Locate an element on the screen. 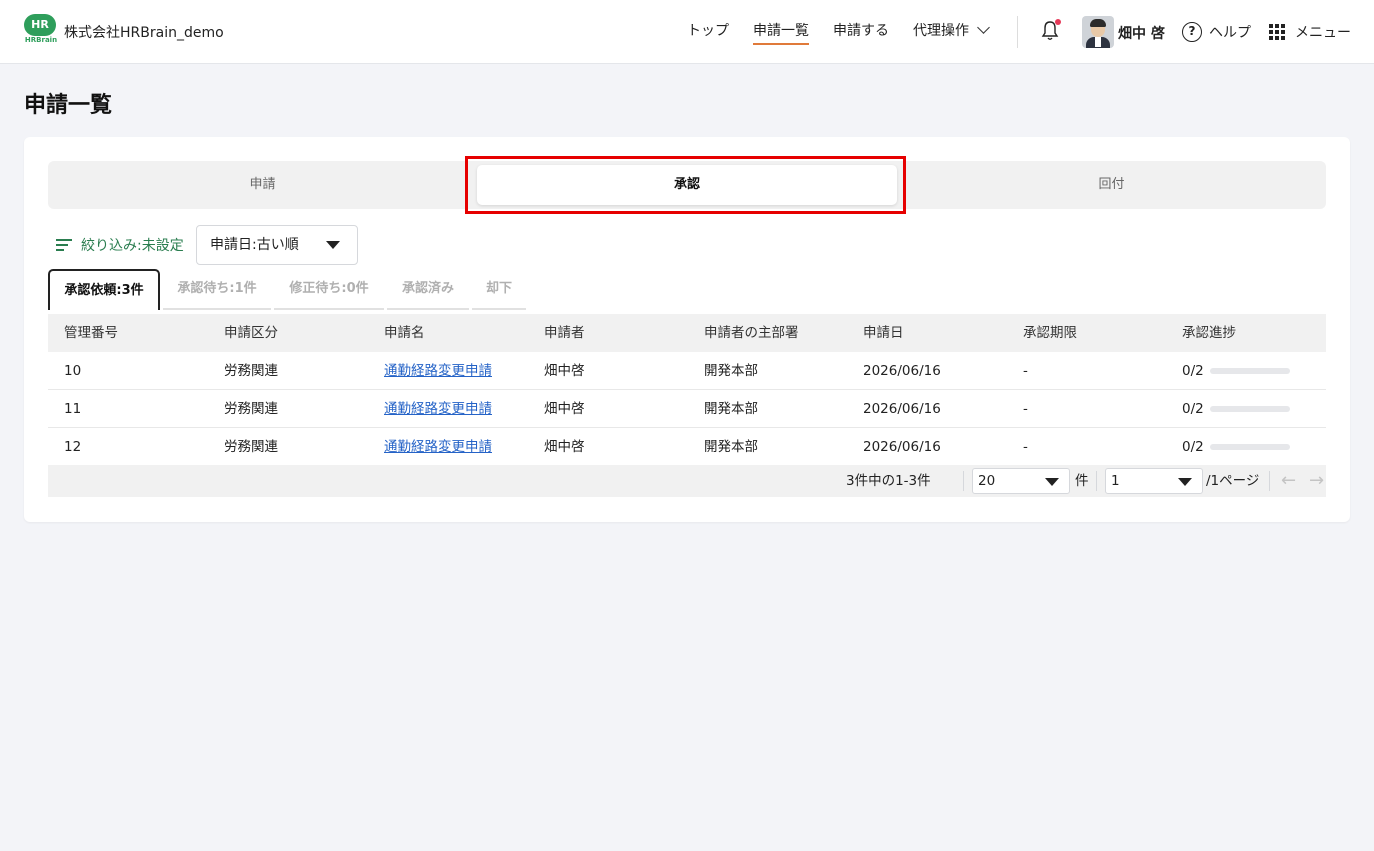 The image size is (1374, 851). menu-label: メニュー is located at coordinates (1323, 33).